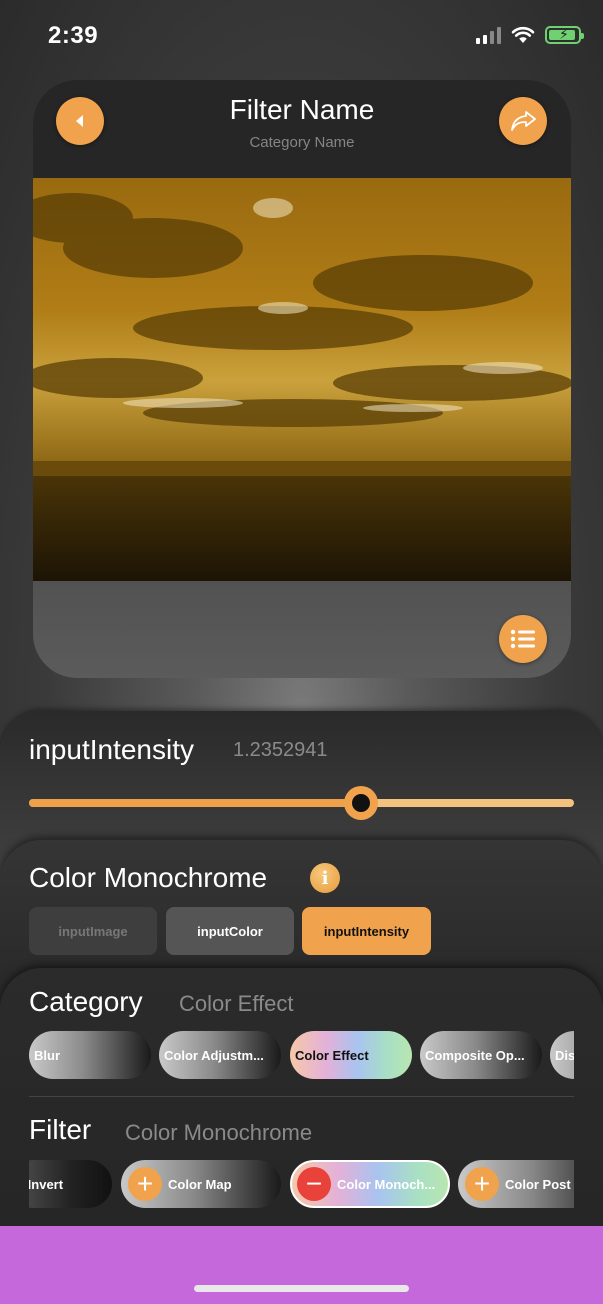  Describe the element at coordinates (301, 1288) in the screenshot. I see `home-indicator` at that location.